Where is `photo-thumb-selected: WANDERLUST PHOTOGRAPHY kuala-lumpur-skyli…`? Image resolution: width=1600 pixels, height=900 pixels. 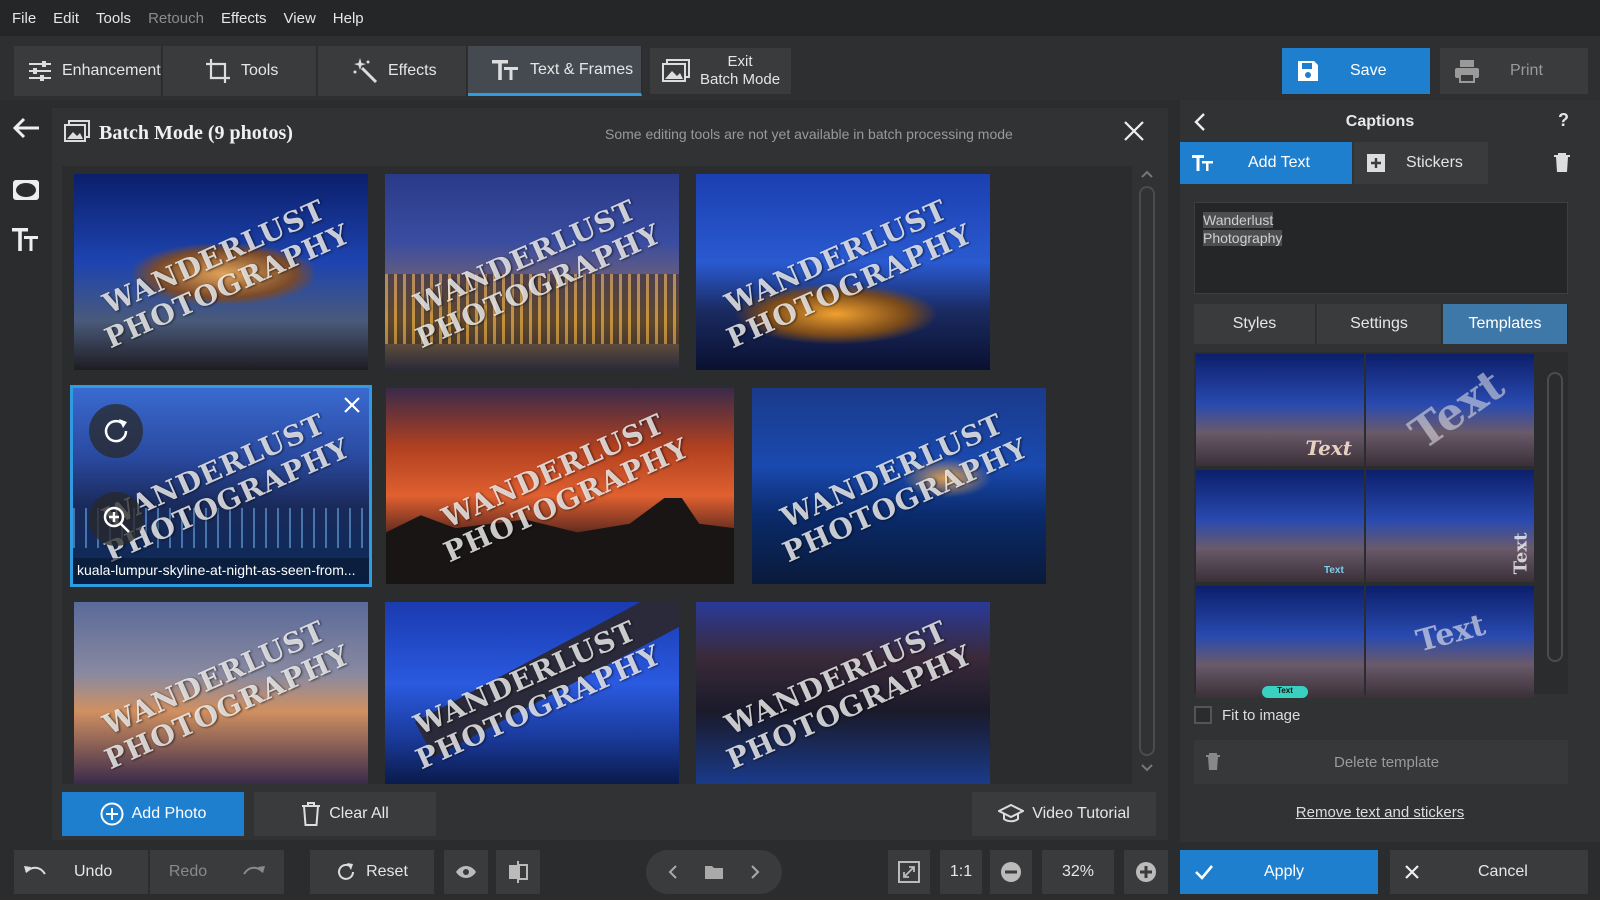
photo-thumb-selected: WANDERLUST PHOTOGRAPHY kuala-lumpur-skyli… is located at coordinates (221, 486).